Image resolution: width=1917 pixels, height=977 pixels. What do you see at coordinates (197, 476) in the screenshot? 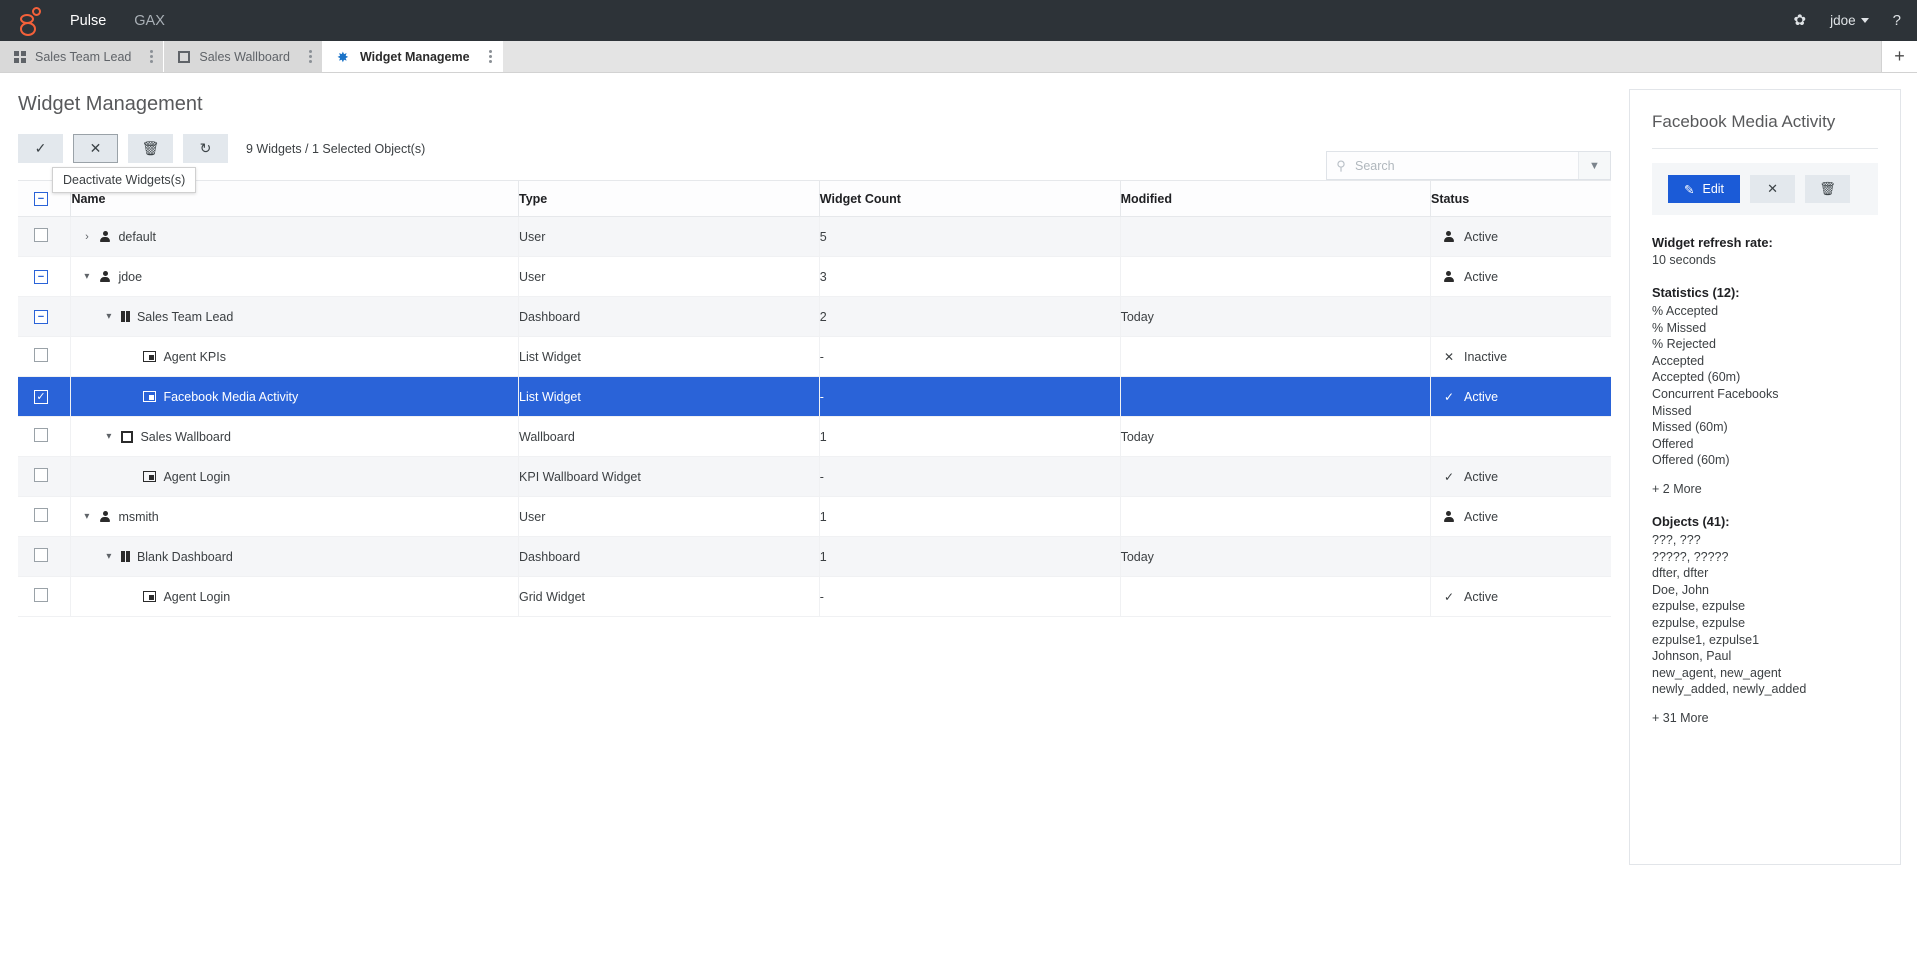
I see `row-name-label: Agent Login` at bounding box center [197, 476].